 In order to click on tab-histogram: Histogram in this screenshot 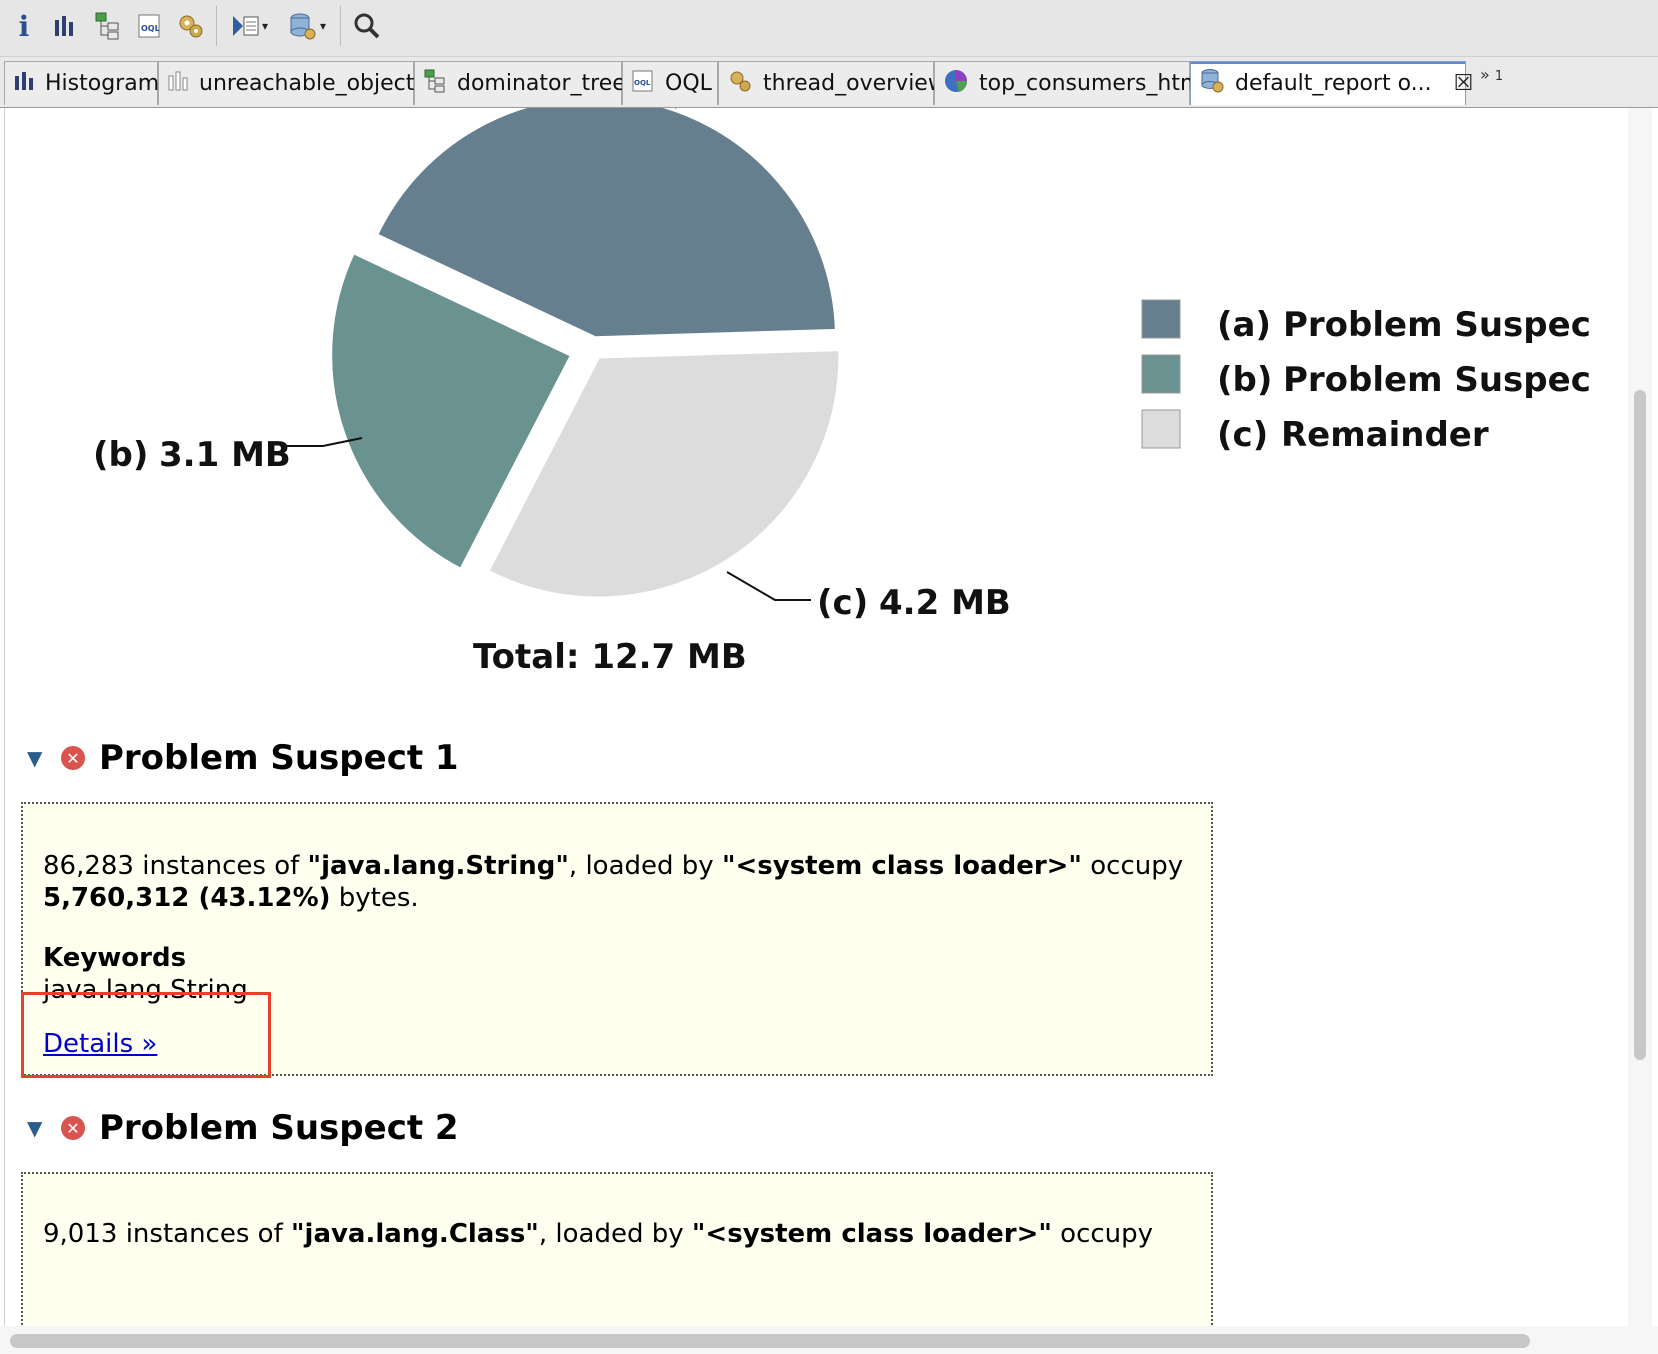, I will do `click(82, 83)`.